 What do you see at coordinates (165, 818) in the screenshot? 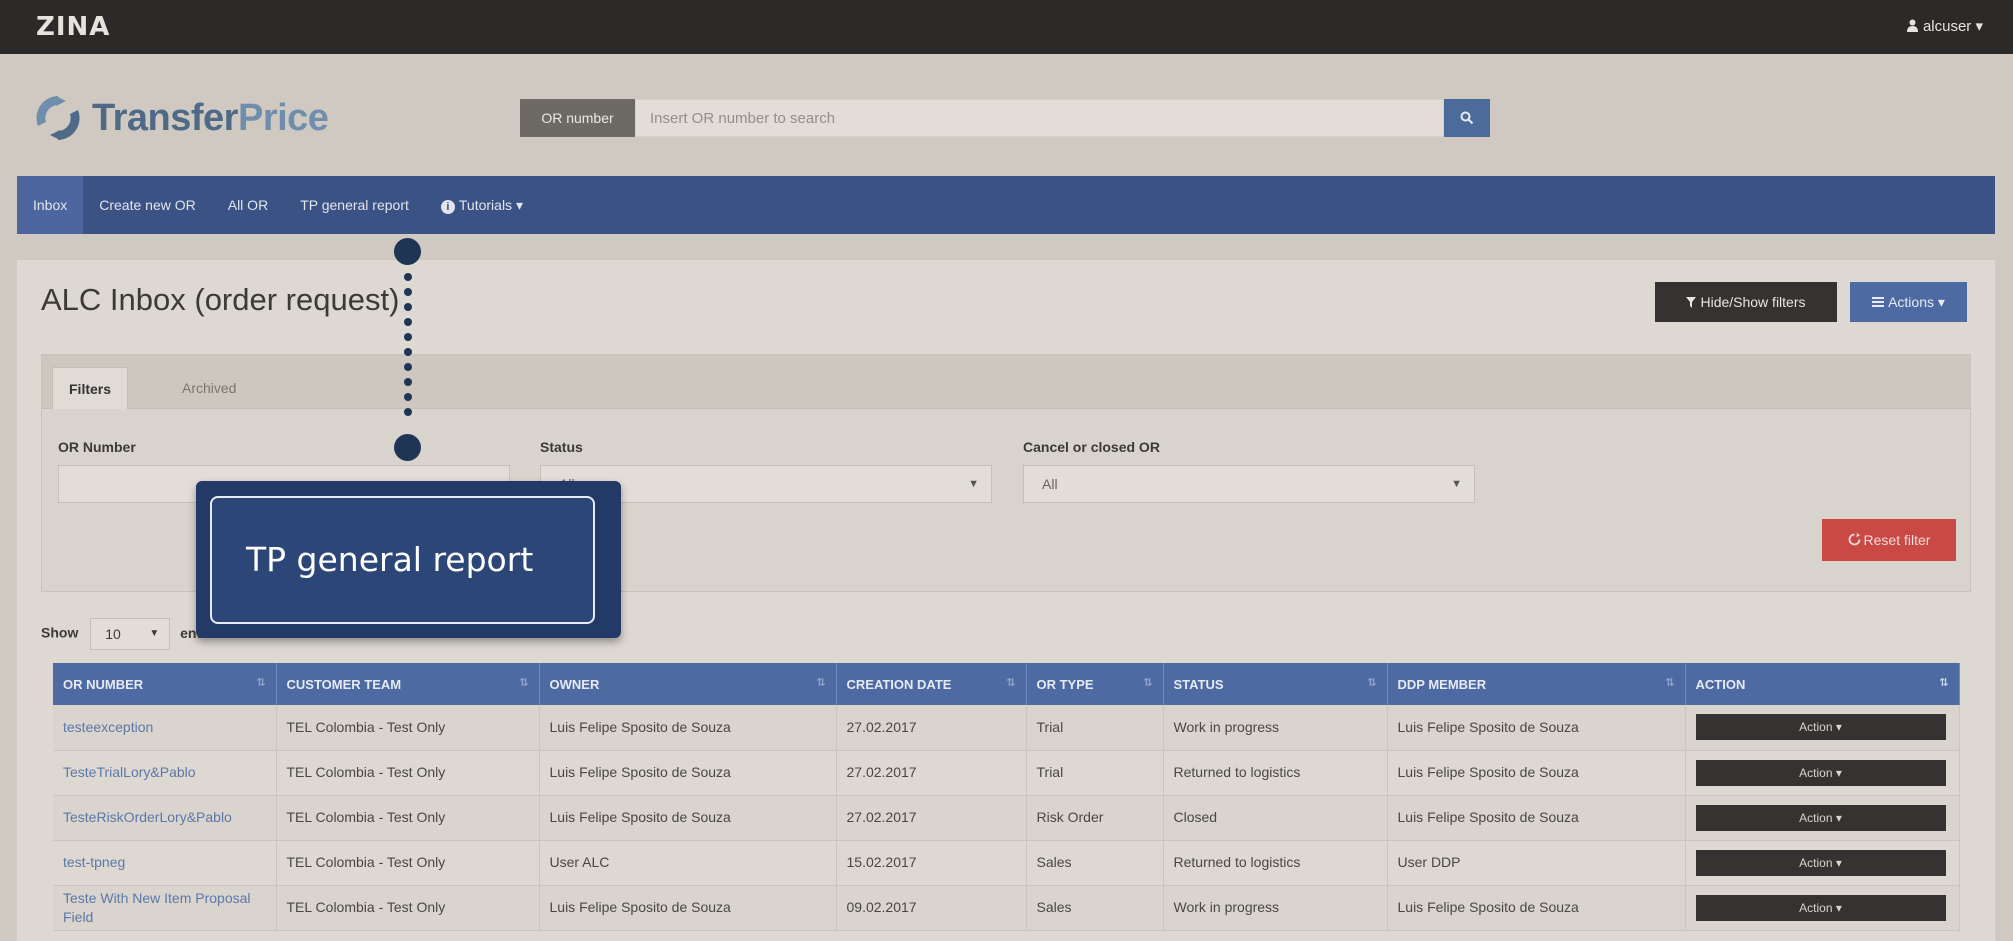
I see `cell-or-number-link: TesteRiskOrderLory&Pablo` at bounding box center [165, 818].